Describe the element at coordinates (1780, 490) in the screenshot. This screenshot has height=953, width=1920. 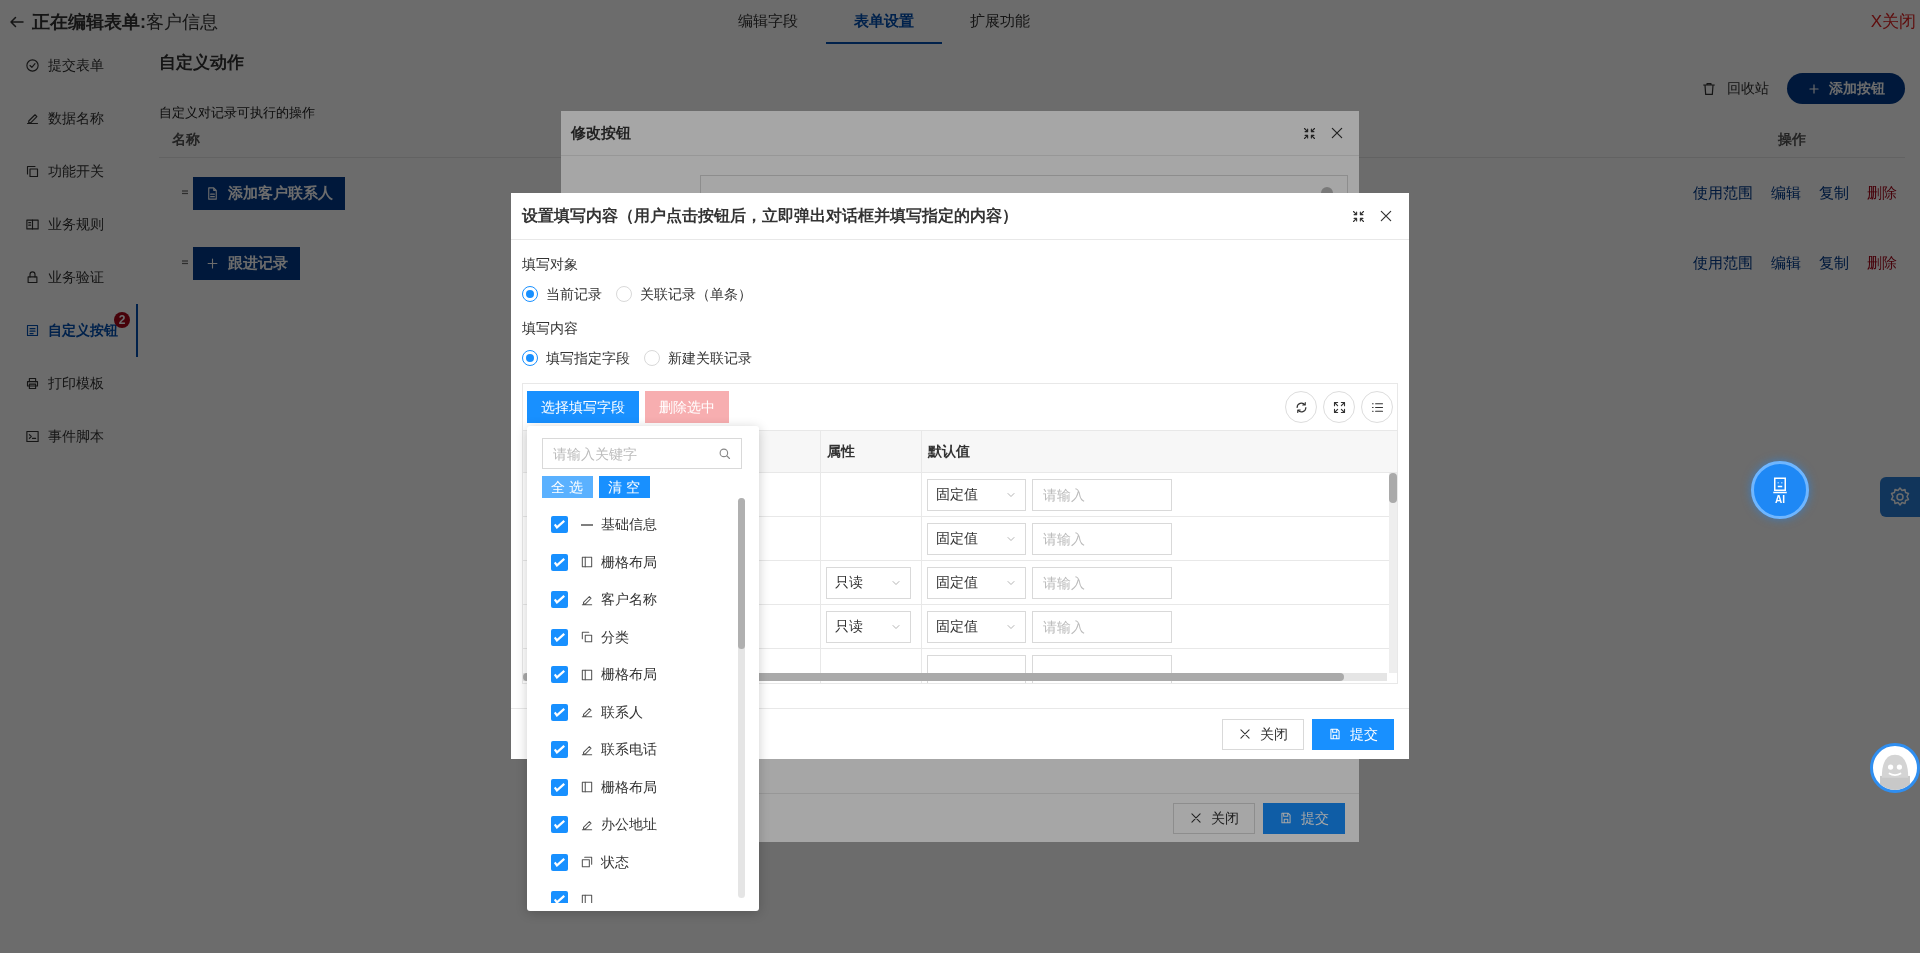
I see `ai-assistant-button: AI` at that location.